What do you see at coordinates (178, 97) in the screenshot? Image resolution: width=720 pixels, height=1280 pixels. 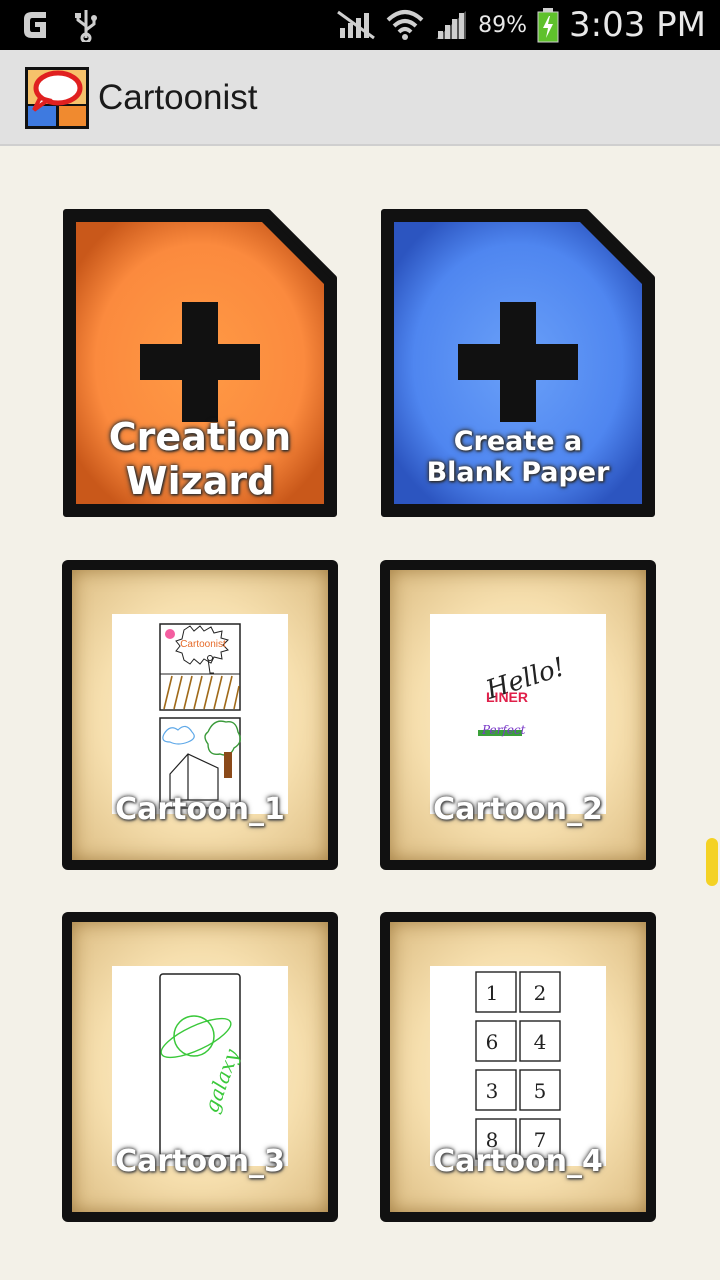 I see `app-title: Cartoonist` at bounding box center [178, 97].